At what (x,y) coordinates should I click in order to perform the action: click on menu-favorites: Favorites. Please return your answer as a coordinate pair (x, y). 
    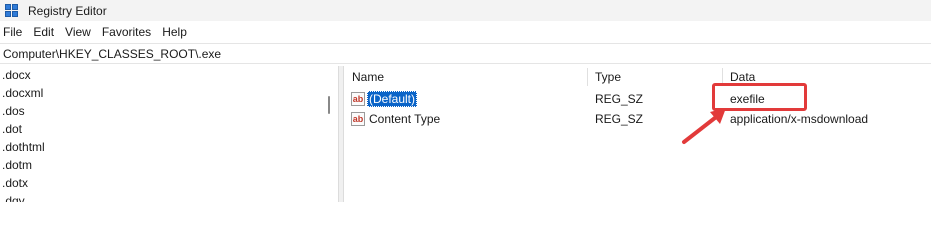
    Looking at the image, I should click on (128, 32).